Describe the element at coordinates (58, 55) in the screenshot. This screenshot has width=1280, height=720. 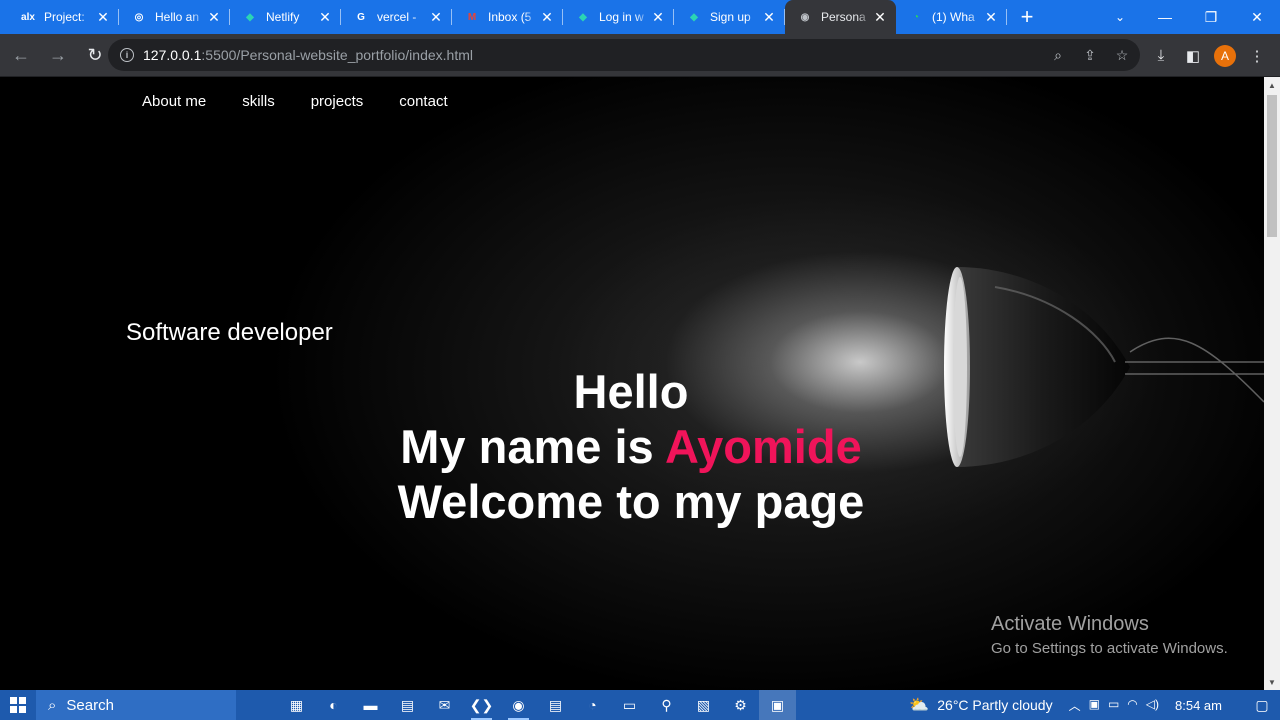
I see `forward-arrow-icon: →` at that location.